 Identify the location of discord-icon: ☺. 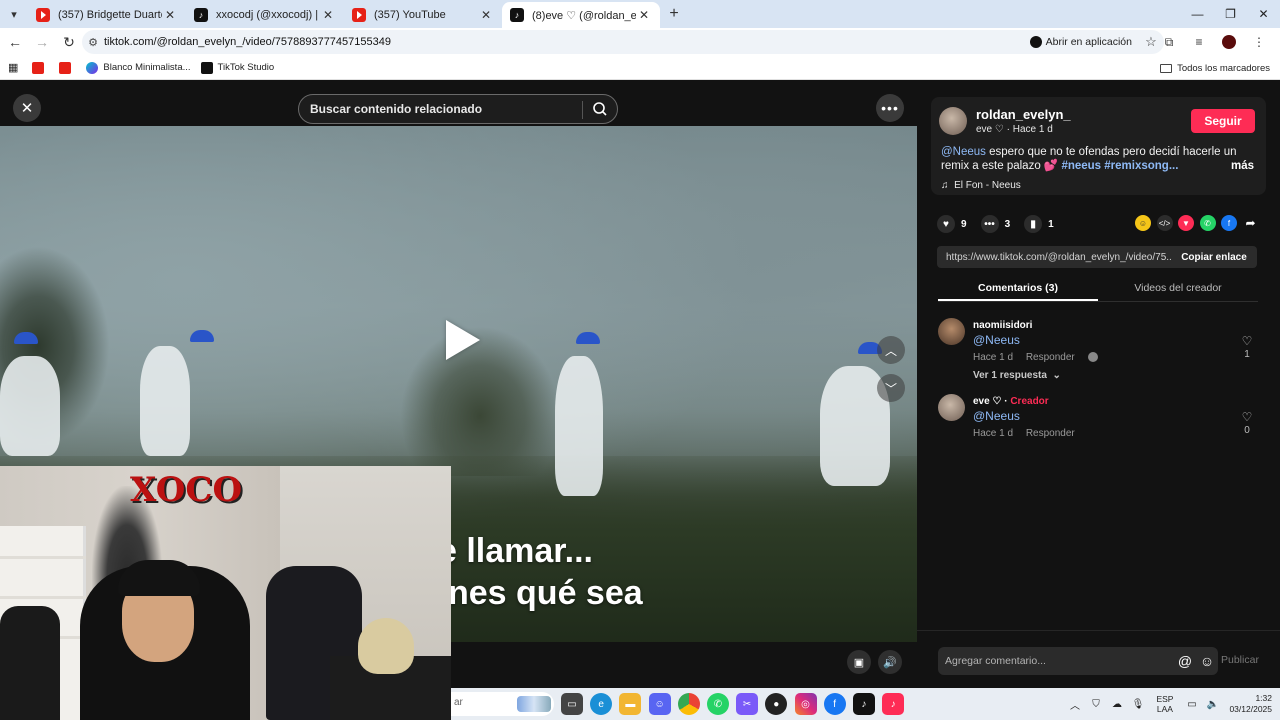
(659, 704).